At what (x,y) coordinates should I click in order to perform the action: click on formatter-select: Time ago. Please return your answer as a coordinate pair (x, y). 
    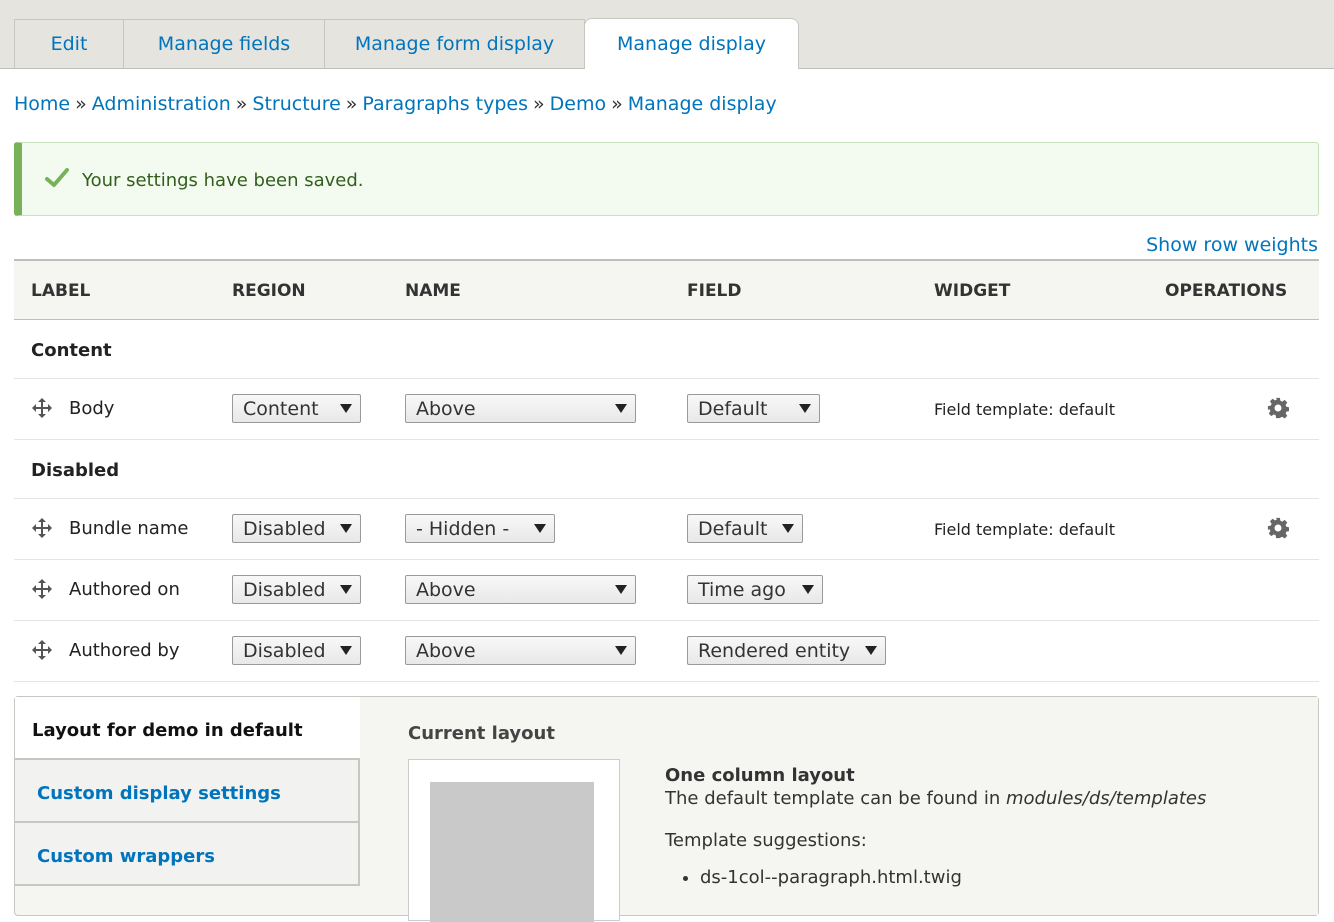
    Looking at the image, I should click on (755, 589).